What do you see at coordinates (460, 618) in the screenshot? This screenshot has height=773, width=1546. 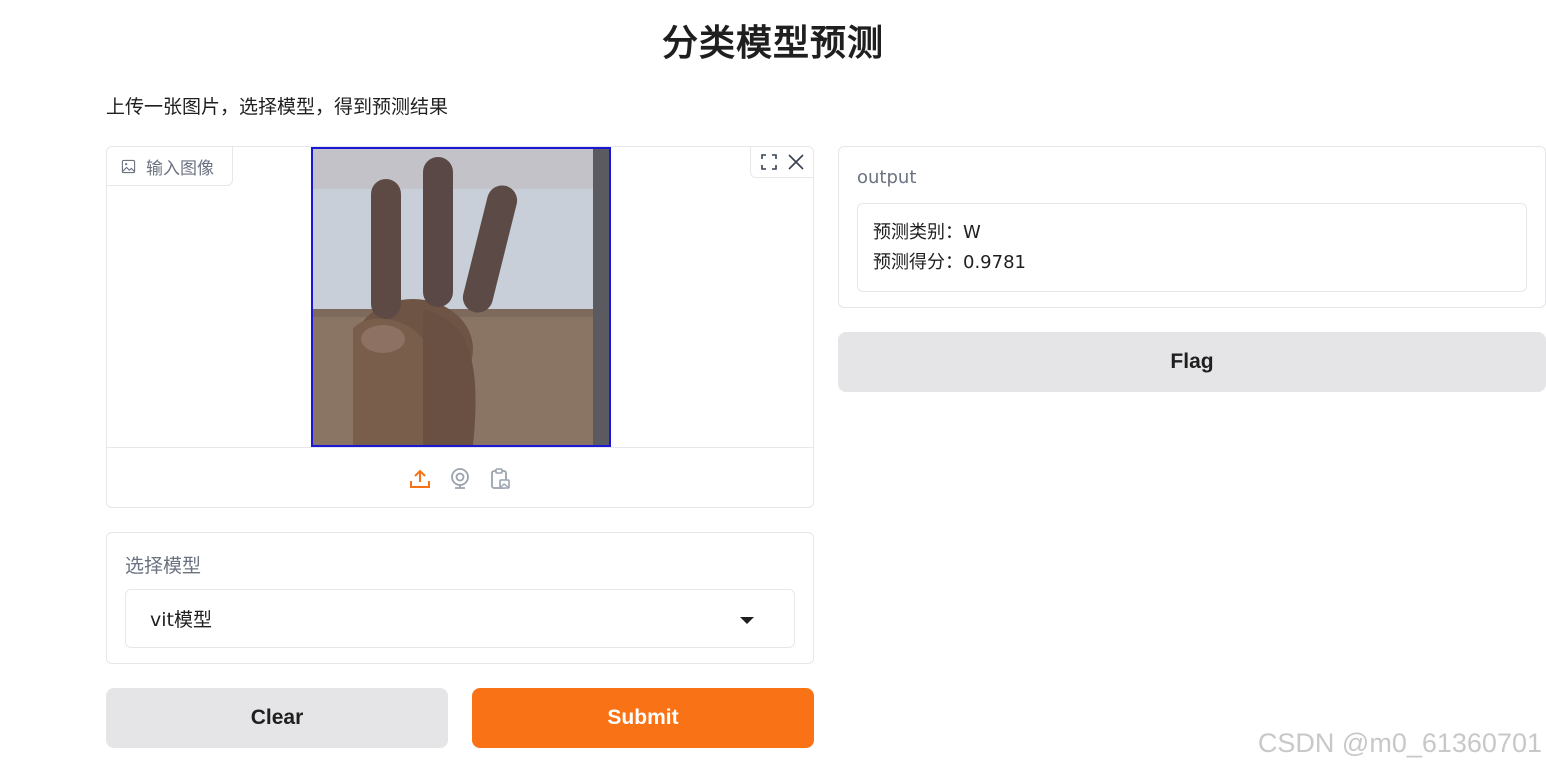 I see `model-dropdown: vit模型` at bounding box center [460, 618].